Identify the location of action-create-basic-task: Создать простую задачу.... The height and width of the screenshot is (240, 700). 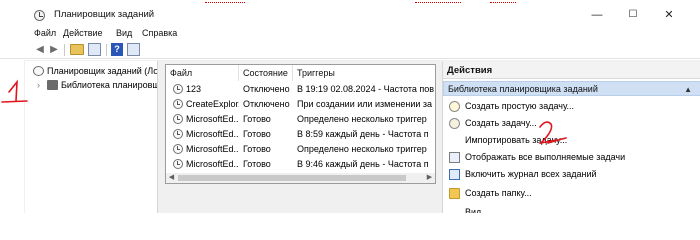
(571, 106).